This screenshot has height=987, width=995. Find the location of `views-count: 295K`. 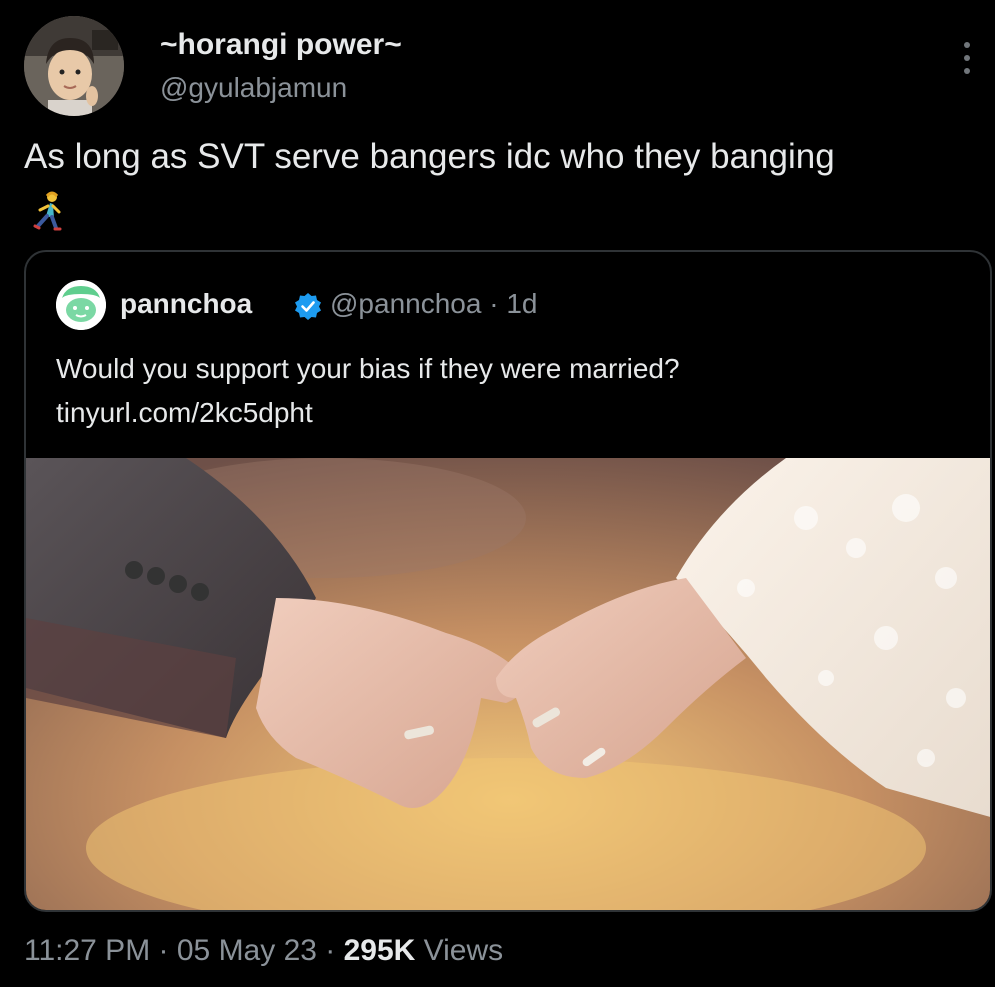

views-count: 295K is located at coordinates (379, 950).